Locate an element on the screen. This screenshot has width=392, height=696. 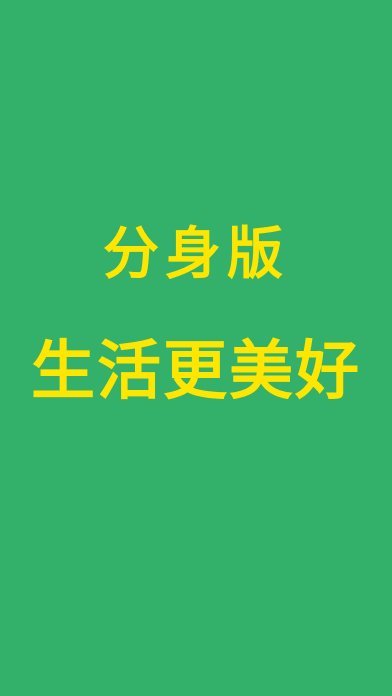
splash-title: 分身版 is located at coordinates (196, 254).